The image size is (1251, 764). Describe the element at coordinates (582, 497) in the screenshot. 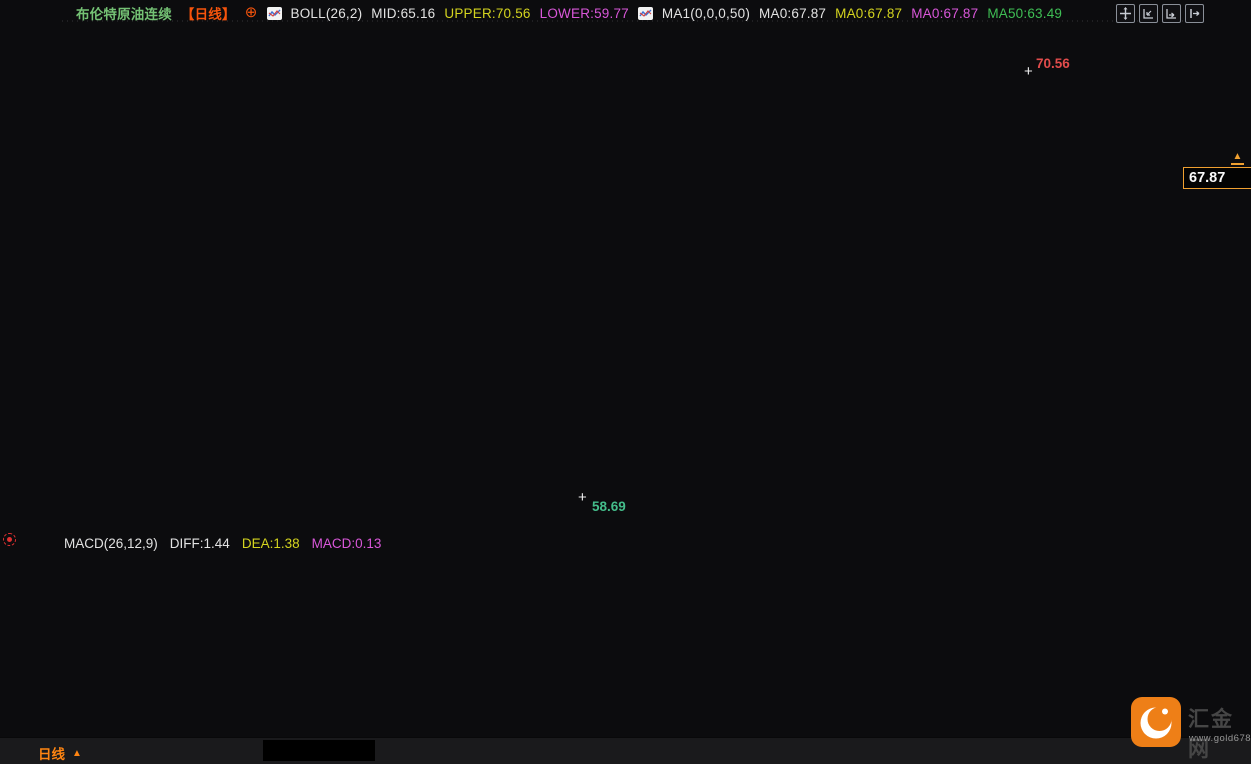

I see `low-cross-marker: +` at that location.